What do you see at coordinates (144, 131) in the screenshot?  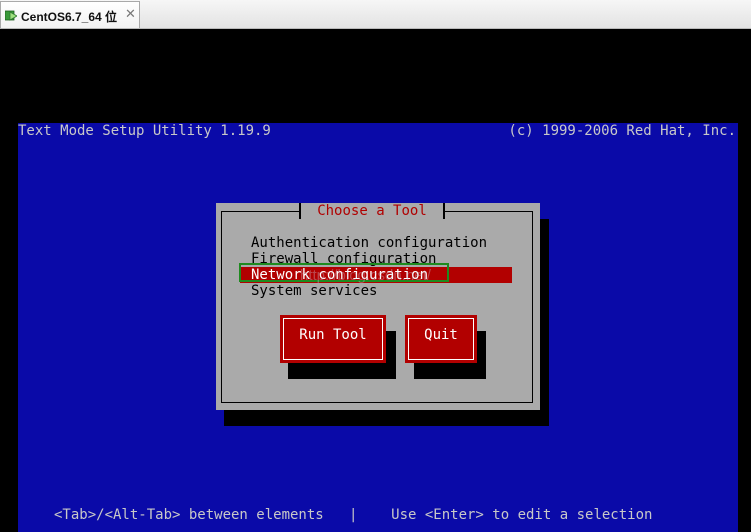 I see `header-title: Text Mode Setup Utility 1.19.9` at bounding box center [144, 131].